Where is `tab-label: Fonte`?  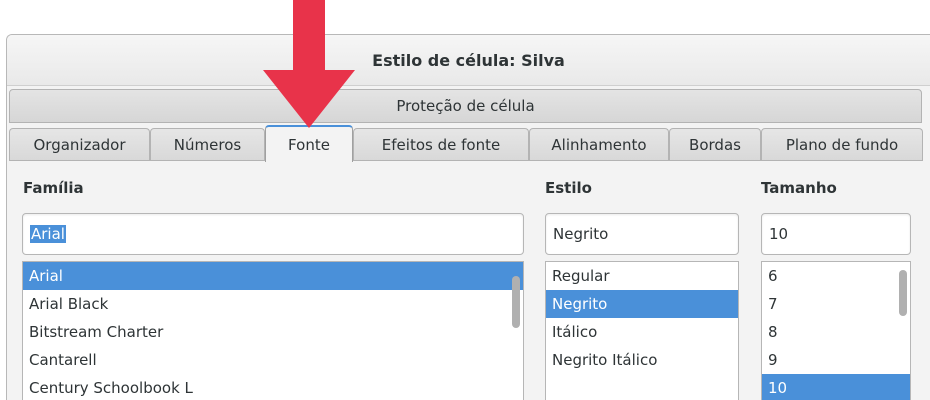 tab-label: Fonte is located at coordinates (309, 144).